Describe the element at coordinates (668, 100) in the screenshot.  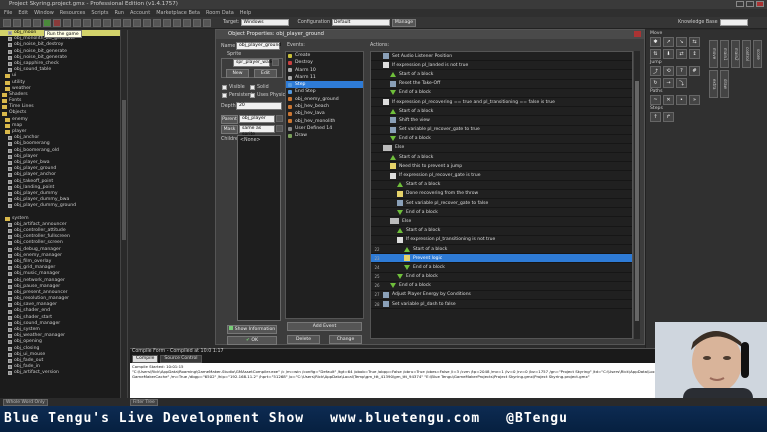
I see `end-path-icon: ✕` at that location.